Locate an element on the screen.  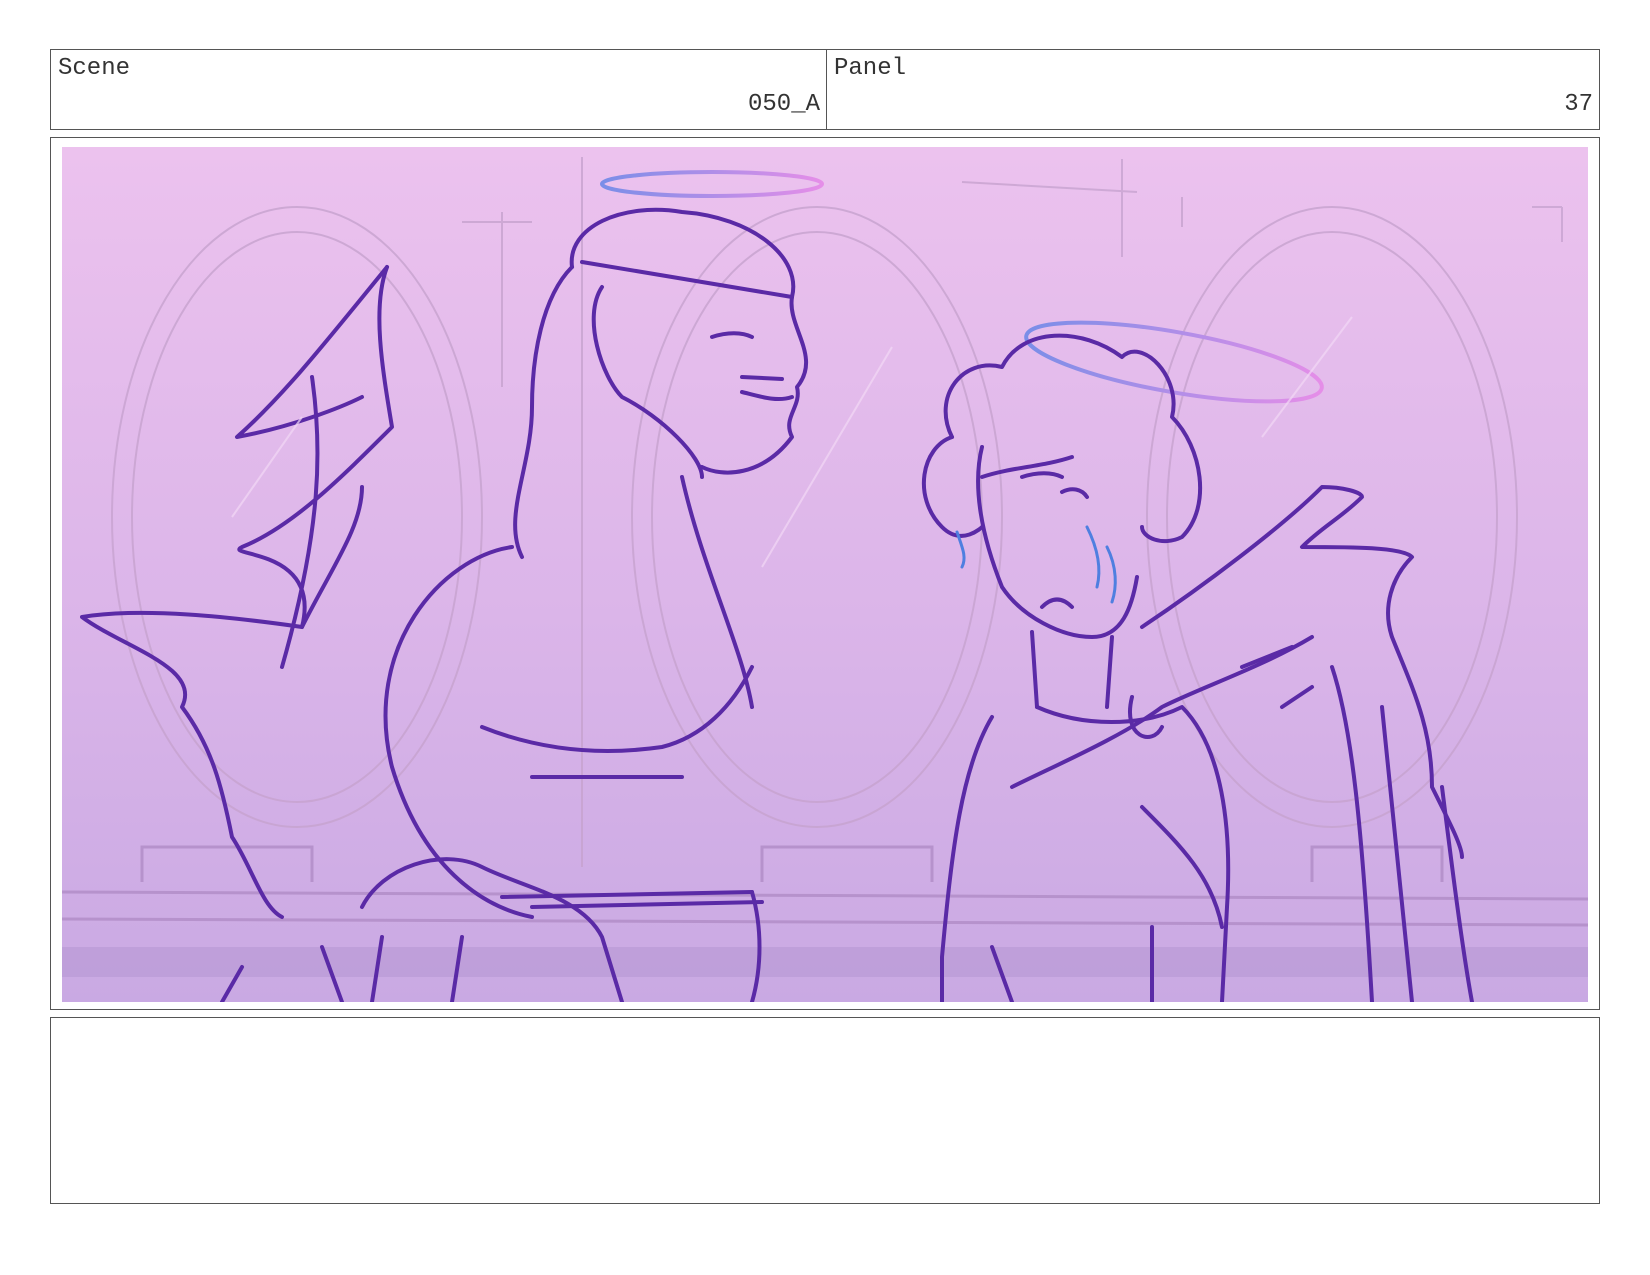
action-notes is located at coordinates (825, 1110).